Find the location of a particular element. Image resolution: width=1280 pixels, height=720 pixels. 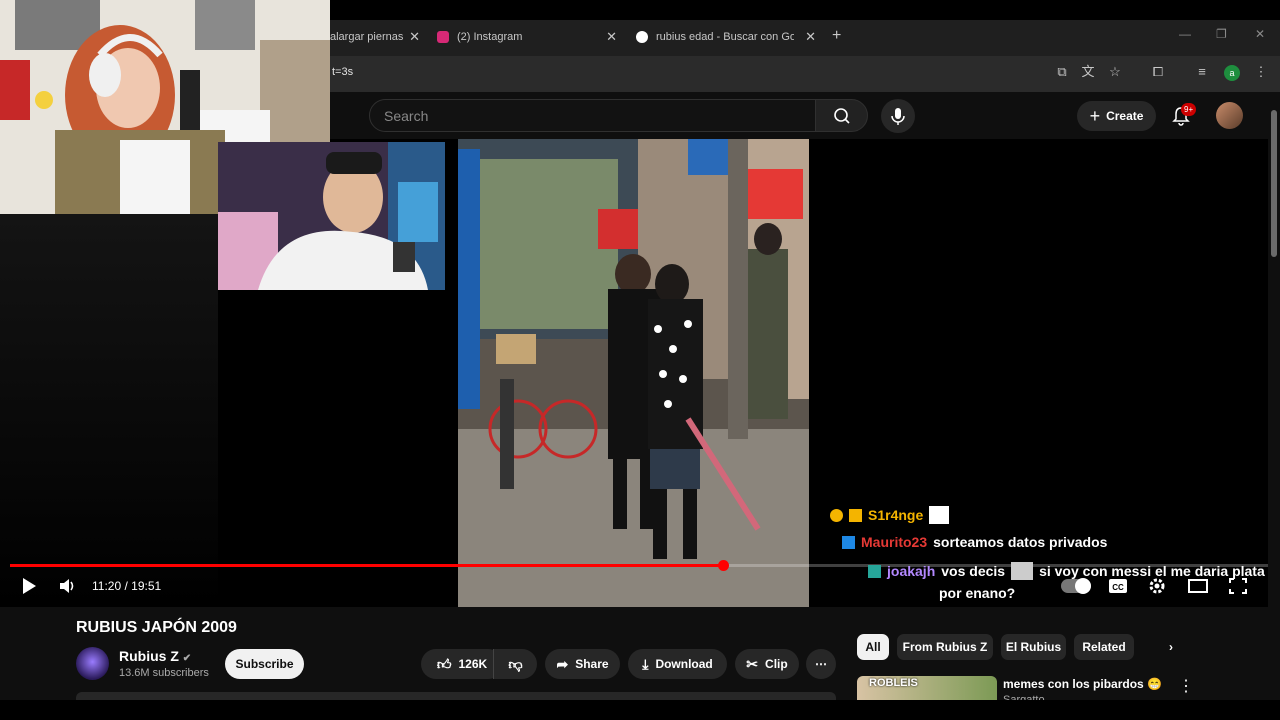

extensions-icon: ⧠ is located at coordinates (1158, 72).